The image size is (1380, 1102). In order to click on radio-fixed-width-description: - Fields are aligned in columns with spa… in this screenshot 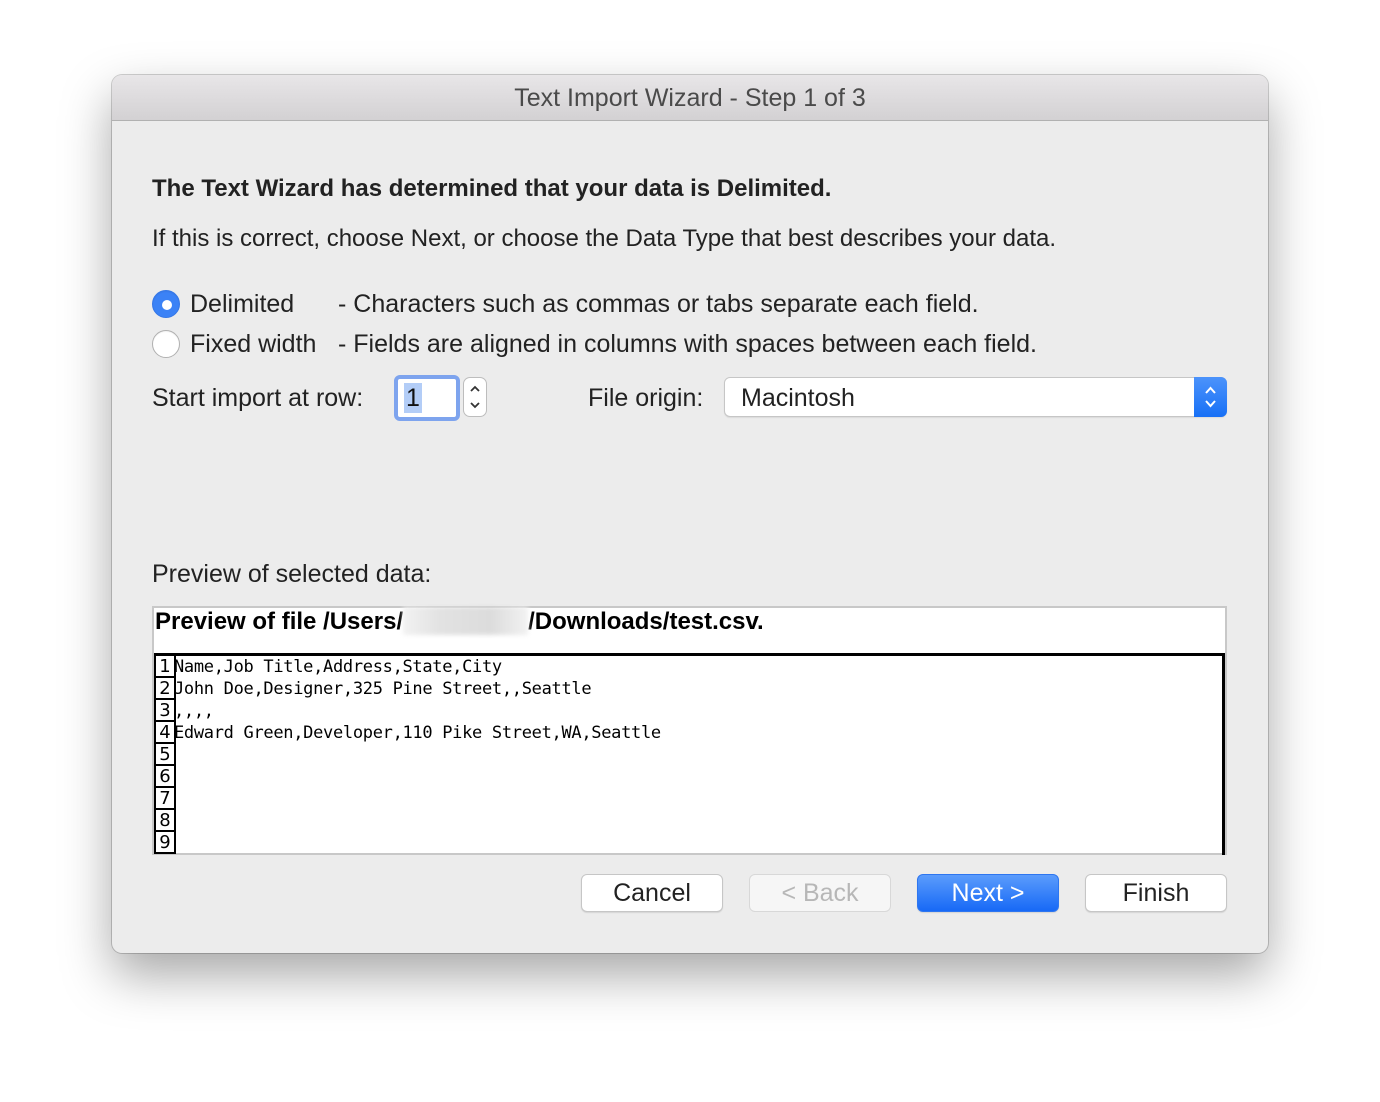, I will do `click(687, 343)`.